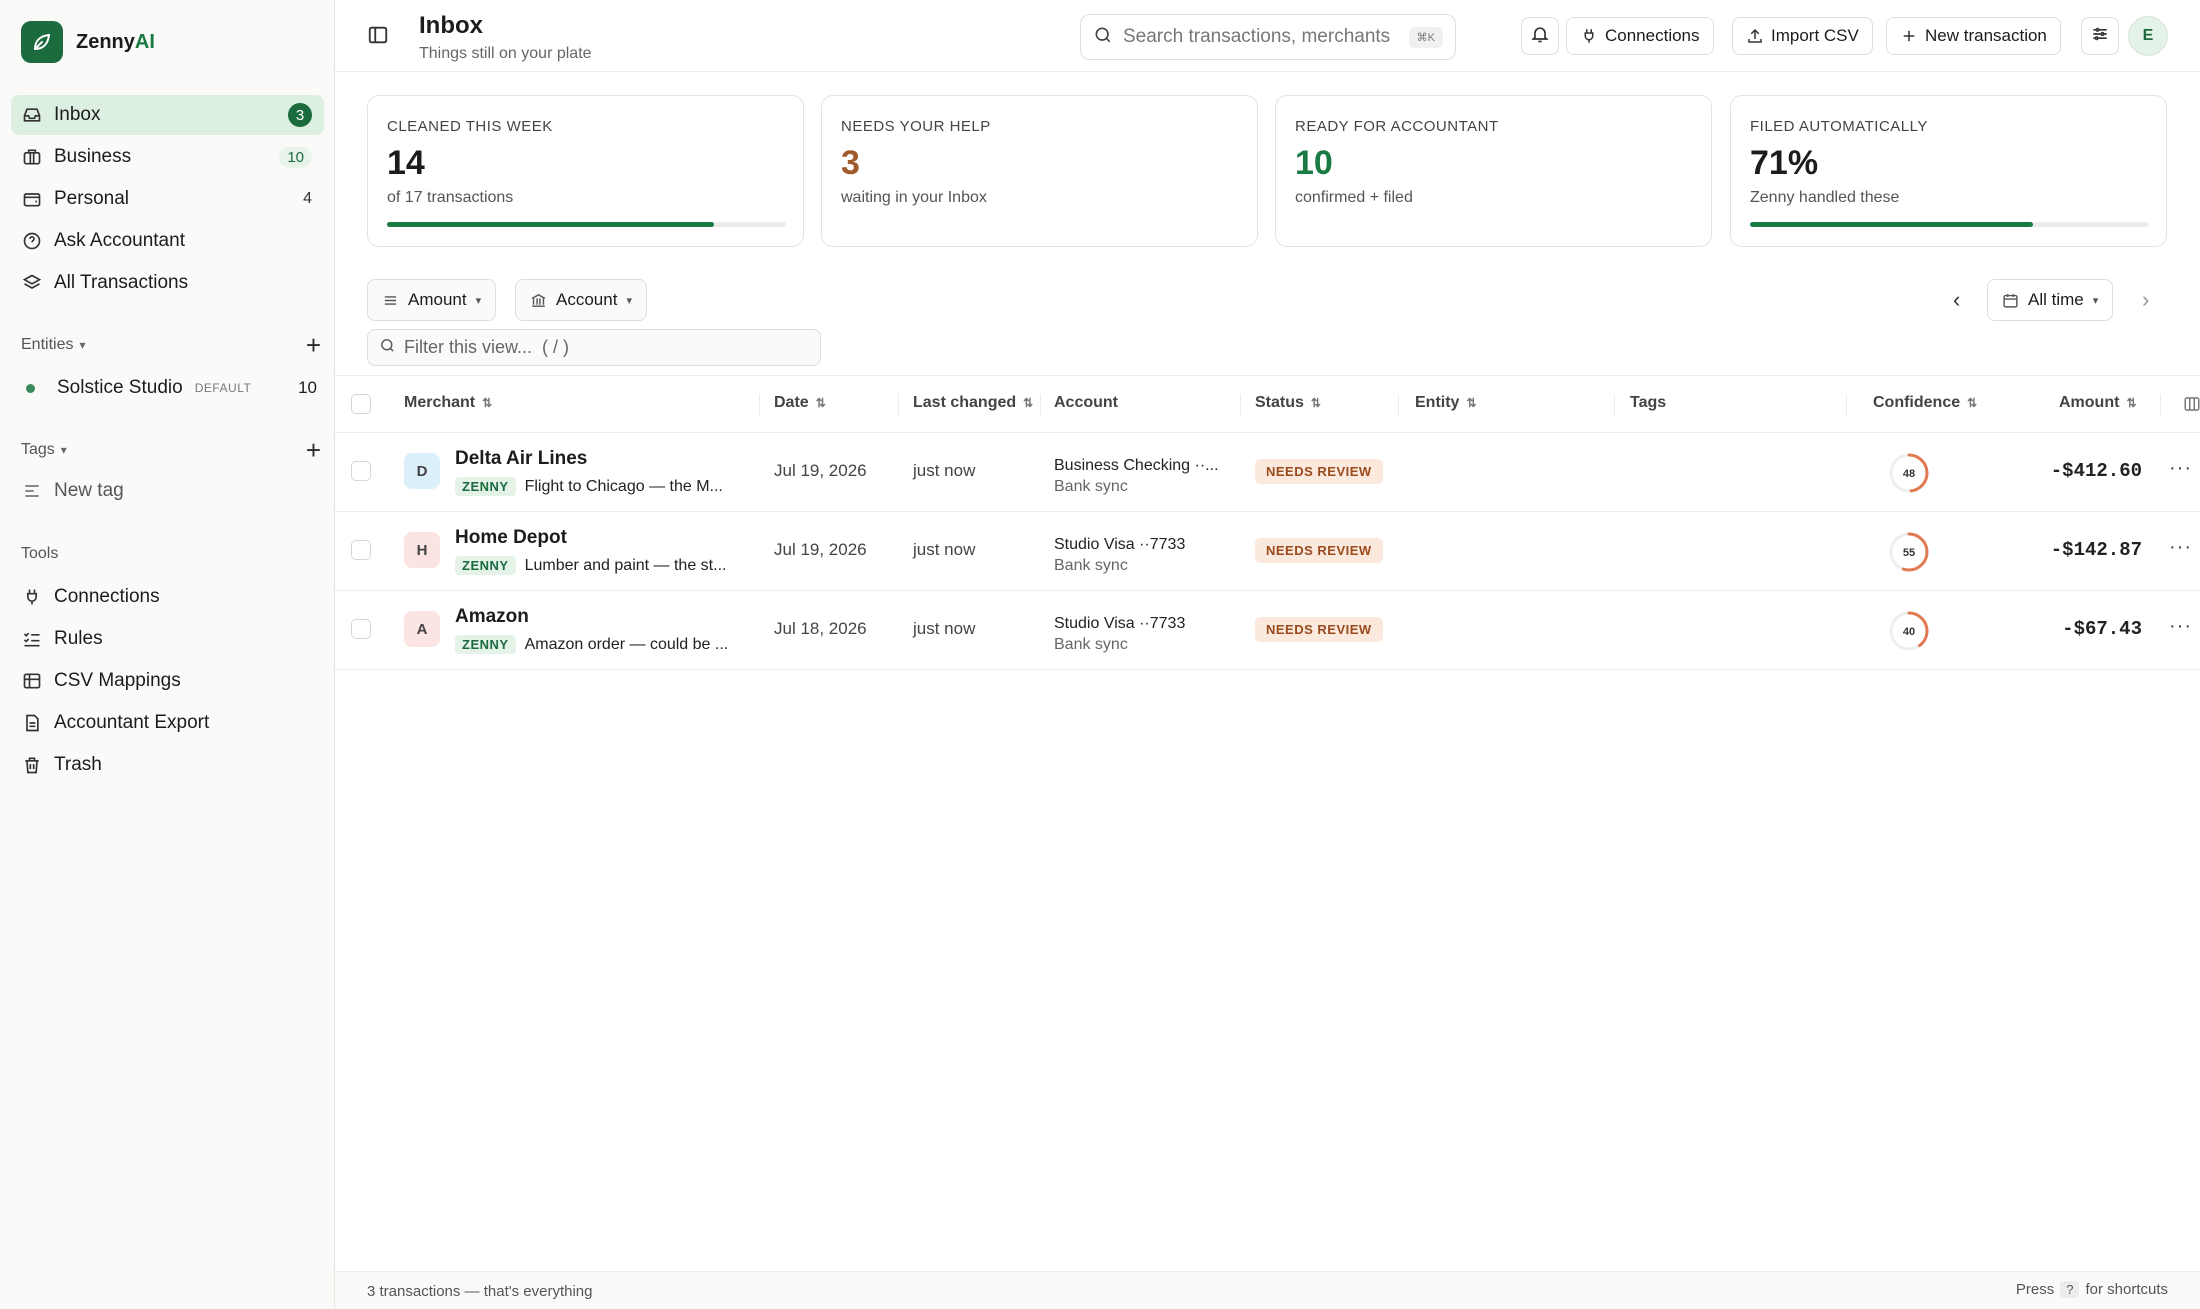  I want to click on sidebar-item-business: Business 10, so click(167, 157).